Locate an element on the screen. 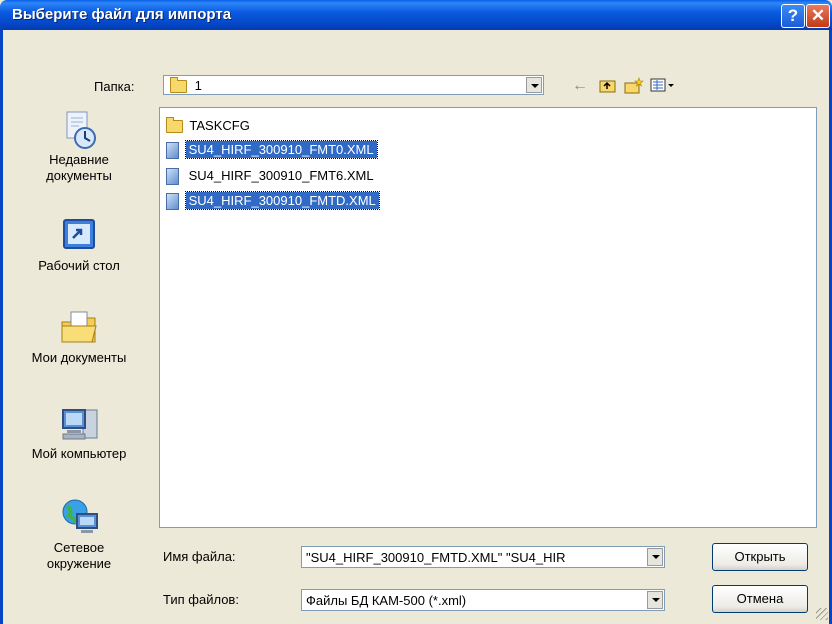 This screenshot has width=832, height=624. lookin-label: Папка: is located at coordinates (114, 86).